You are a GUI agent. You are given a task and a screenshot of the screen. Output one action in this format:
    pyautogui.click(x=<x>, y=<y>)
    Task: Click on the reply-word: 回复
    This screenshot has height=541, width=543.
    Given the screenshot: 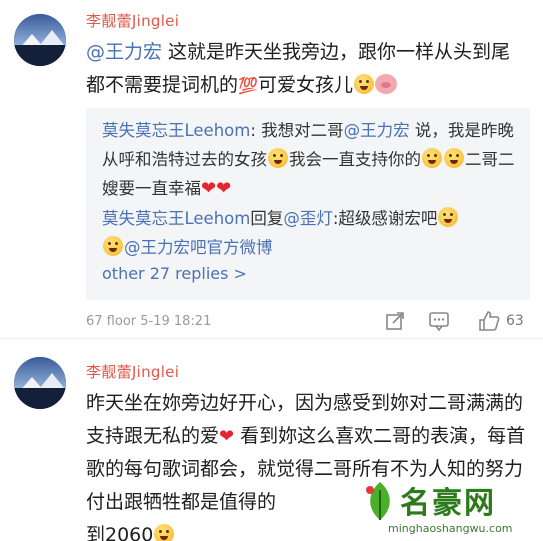 What is the action you would take?
    pyautogui.click(x=267, y=218)
    